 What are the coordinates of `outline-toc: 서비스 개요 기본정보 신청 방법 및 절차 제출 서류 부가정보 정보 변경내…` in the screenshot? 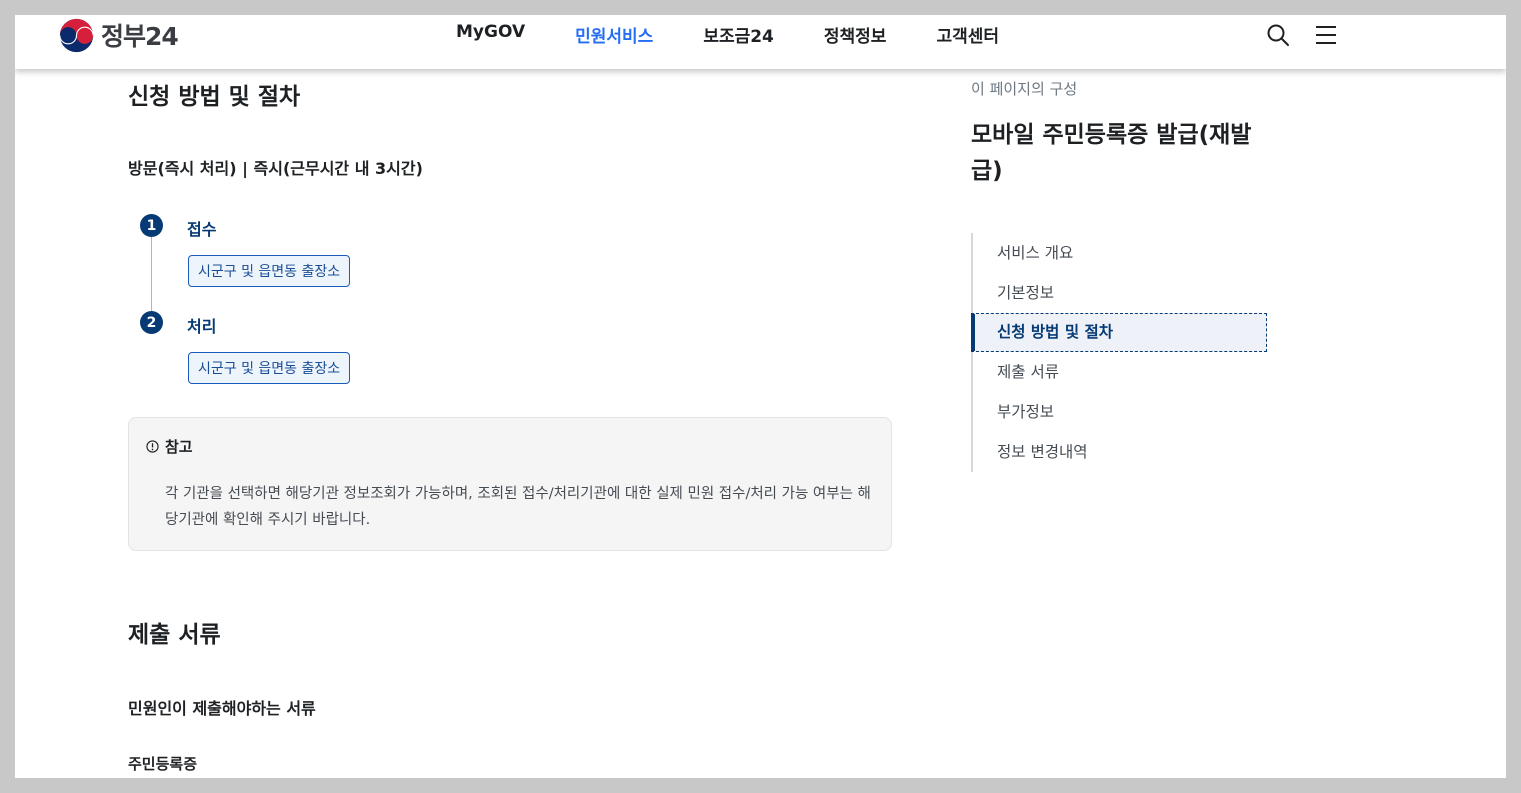 It's located at (1119, 352).